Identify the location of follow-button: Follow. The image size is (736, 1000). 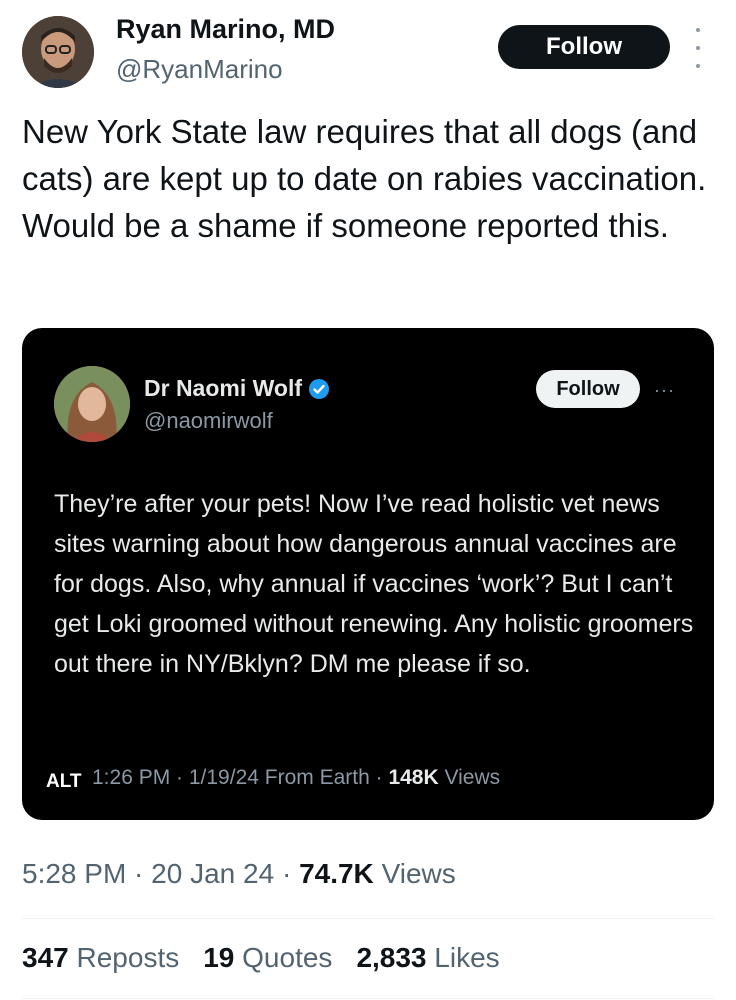
(584, 47).